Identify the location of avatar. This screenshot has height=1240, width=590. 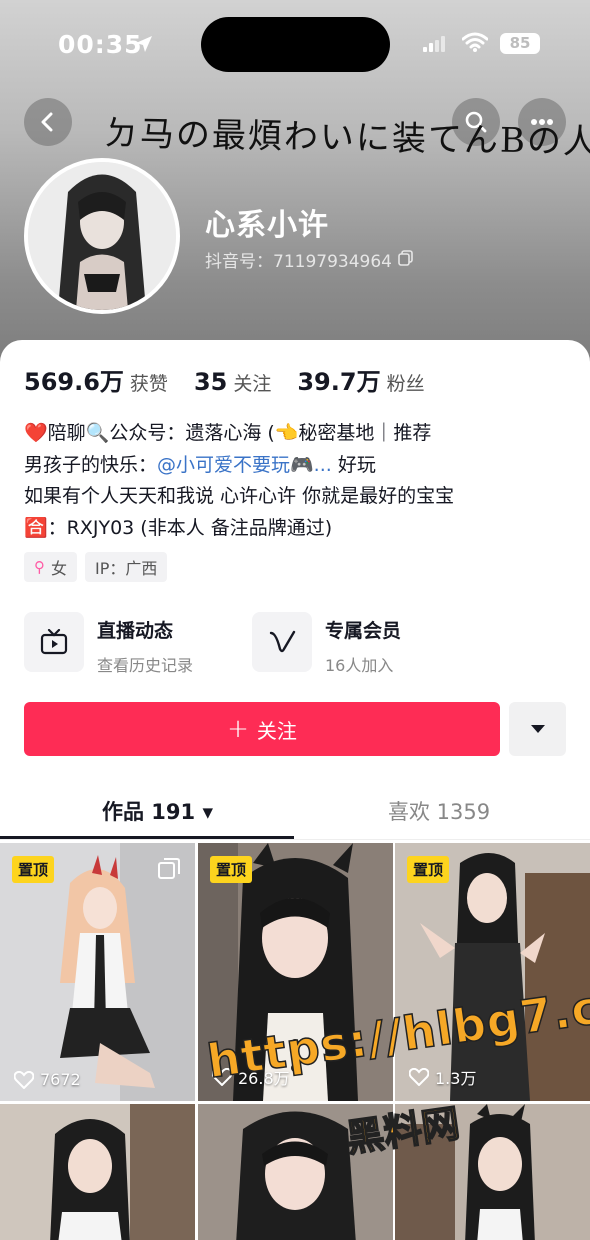
(102, 236).